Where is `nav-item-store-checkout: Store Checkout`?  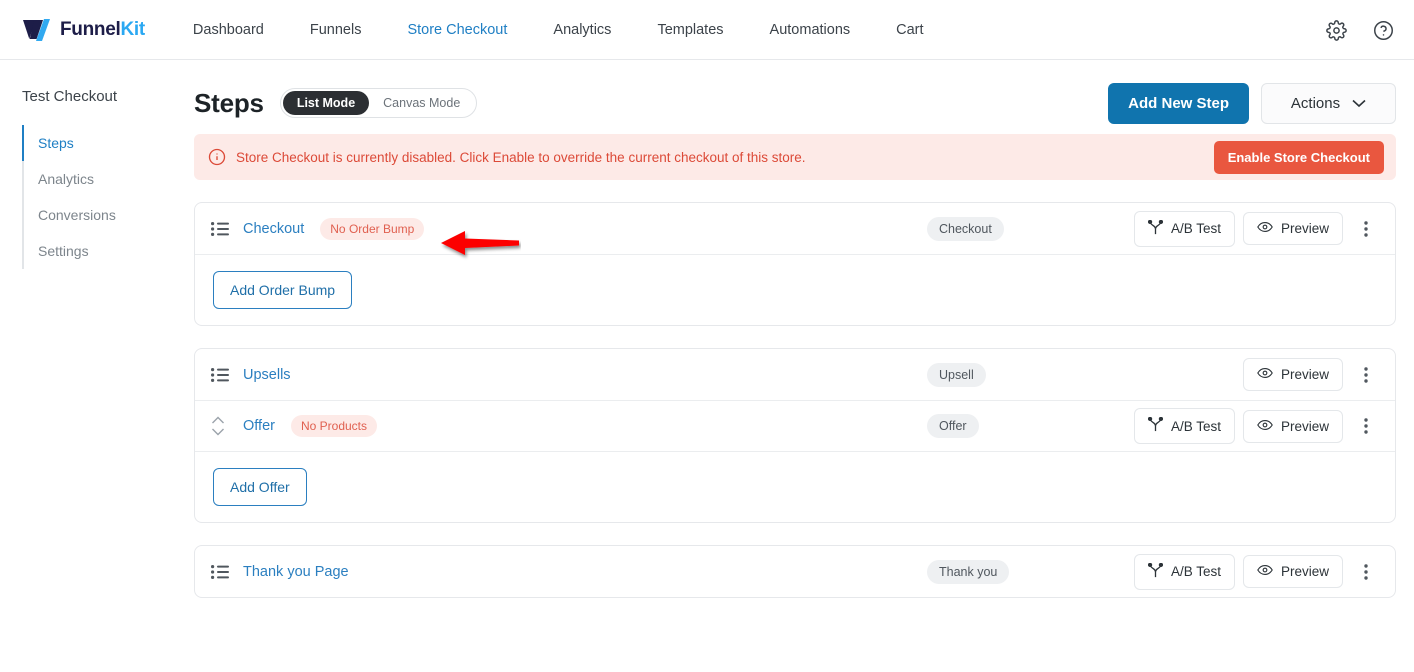 nav-item-store-checkout: Store Checkout is located at coordinates (457, 30).